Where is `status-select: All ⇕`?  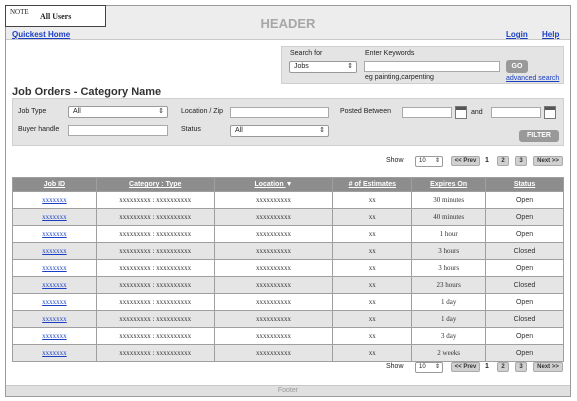
status-select: All ⇕ is located at coordinates (279, 131).